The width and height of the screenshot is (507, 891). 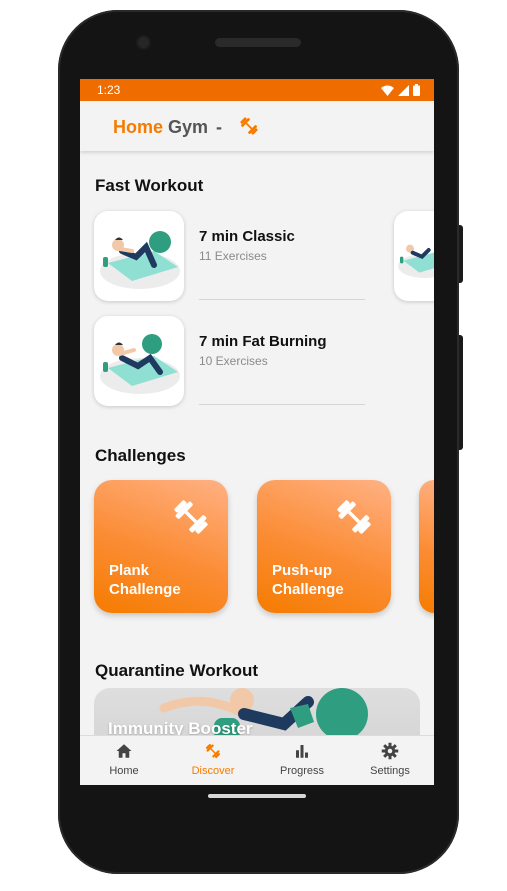 What do you see at coordinates (461, 254) in the screenshot?
I see `power-button` at bounding box center [461, 254].